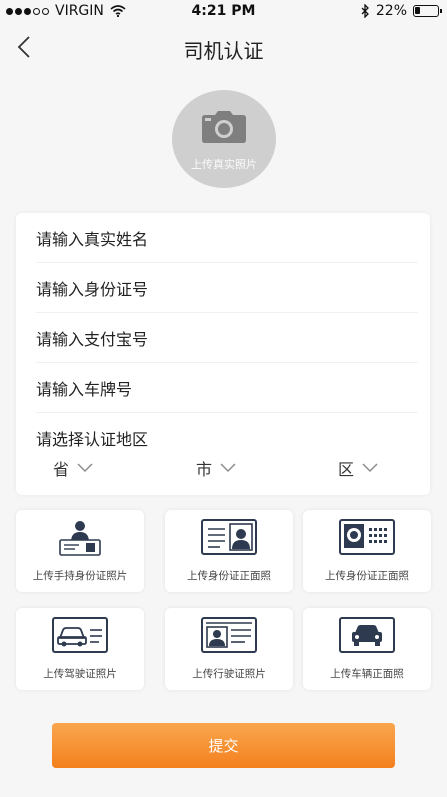 The height and width of the screenshot is (797, 447). I want to click on upload-id-front-button: 上传身份证正面照, so click(229, 551).